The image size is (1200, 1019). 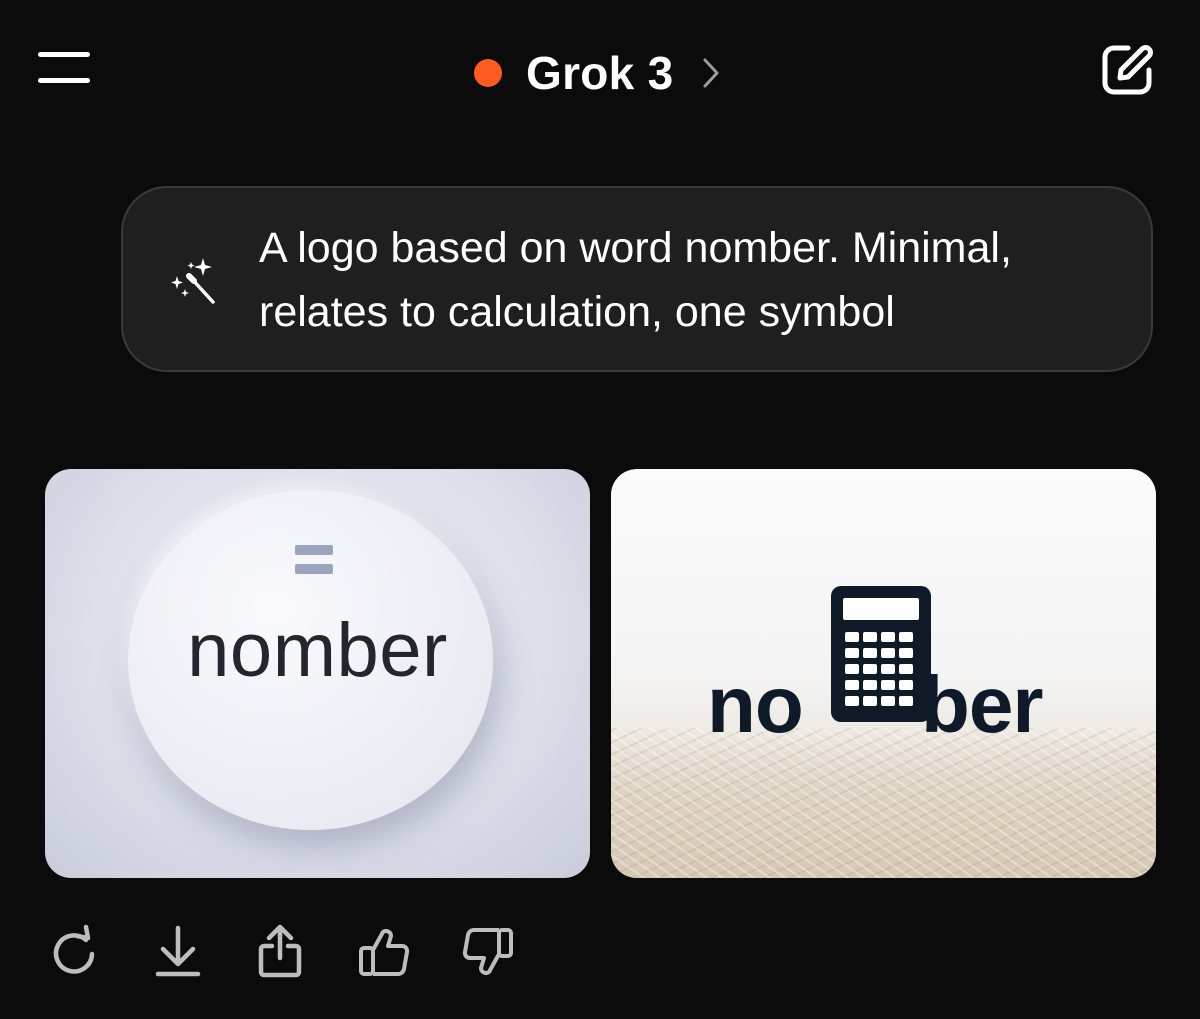 I want to click on download-button, so click(x=178, y=952).